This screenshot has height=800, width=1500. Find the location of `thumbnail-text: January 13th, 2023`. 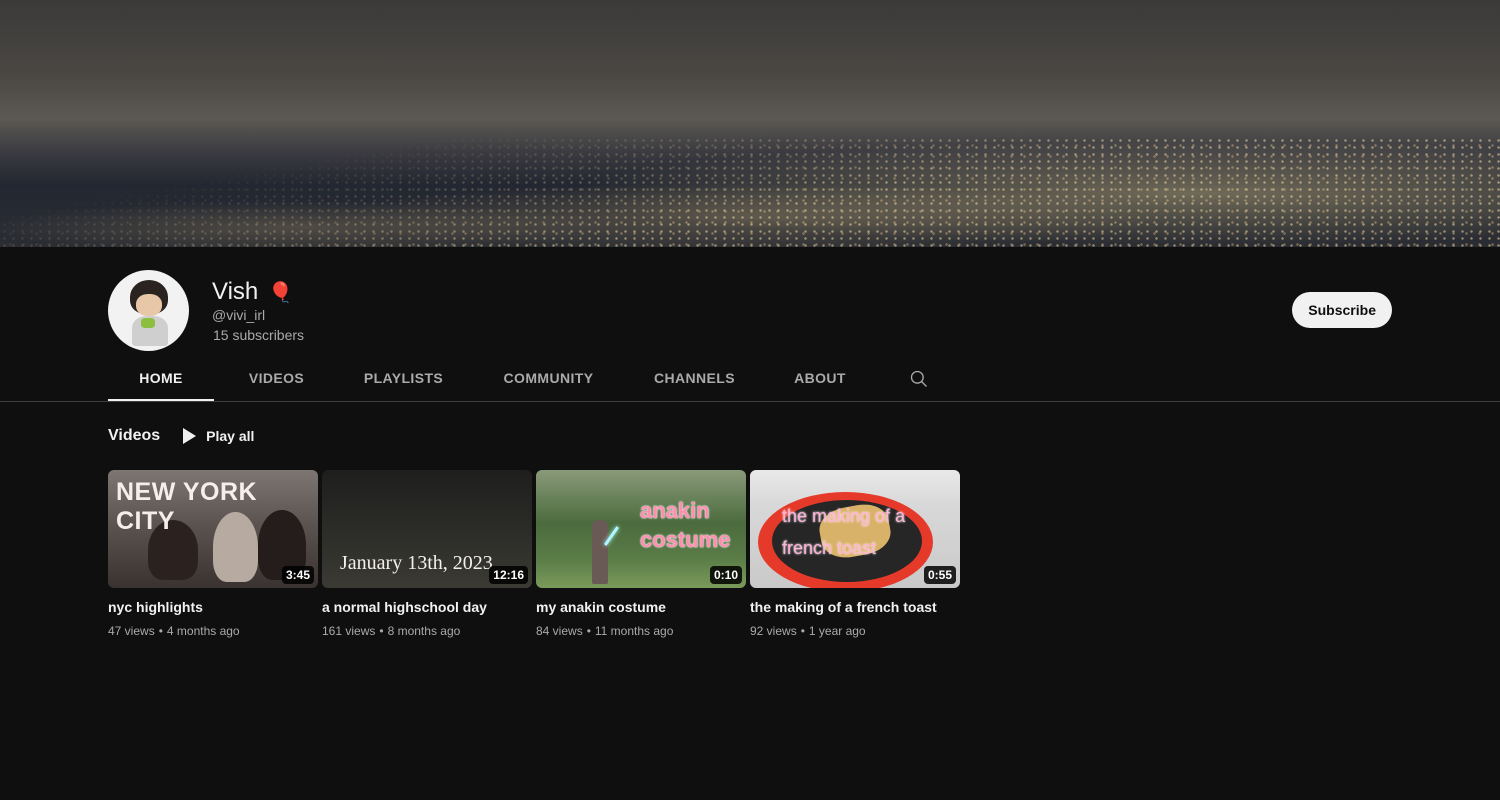

thumbnail-text: January 13th, 2023 is located at coordinates (416, 563).